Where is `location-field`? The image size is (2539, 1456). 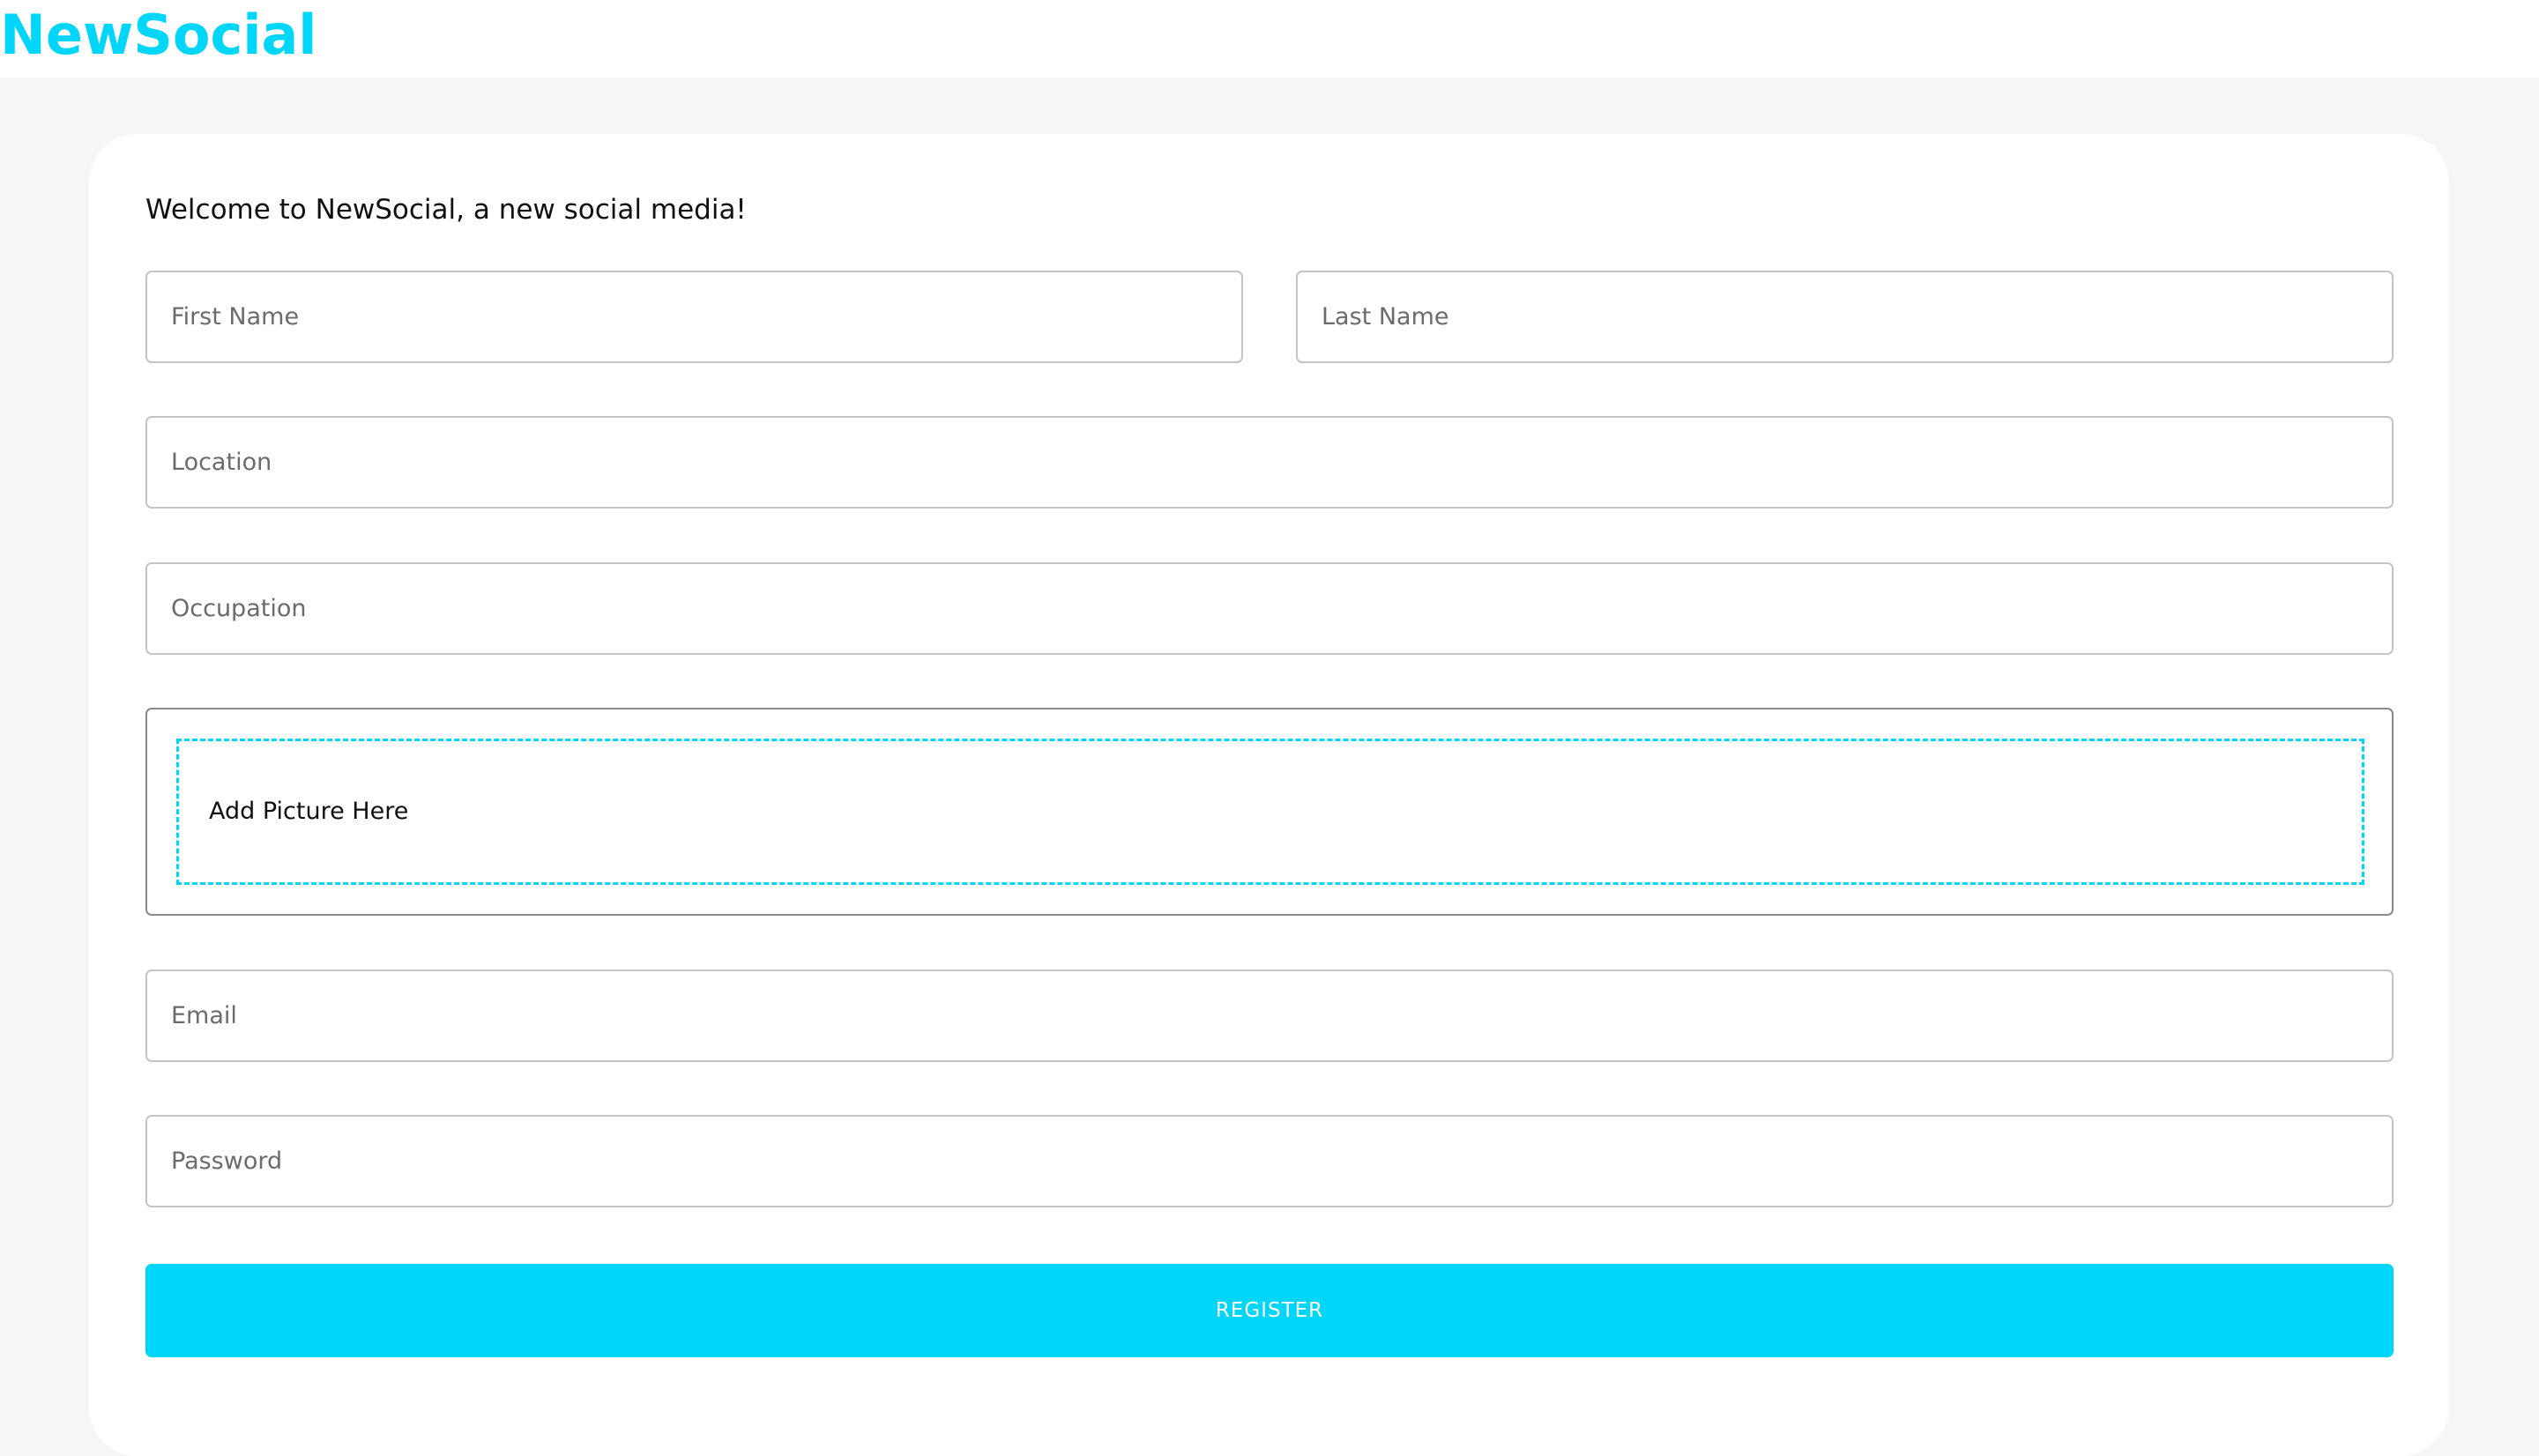
location-field is located at coordinates (1269, 462).